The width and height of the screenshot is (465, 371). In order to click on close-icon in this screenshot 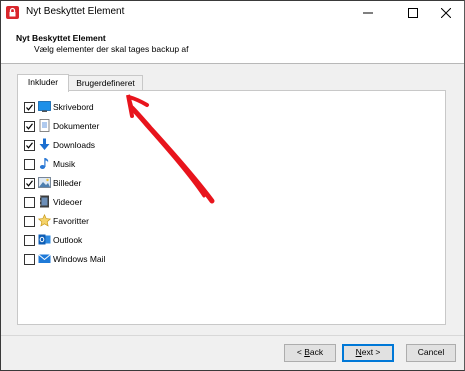, I will do `click(446, 13)`.